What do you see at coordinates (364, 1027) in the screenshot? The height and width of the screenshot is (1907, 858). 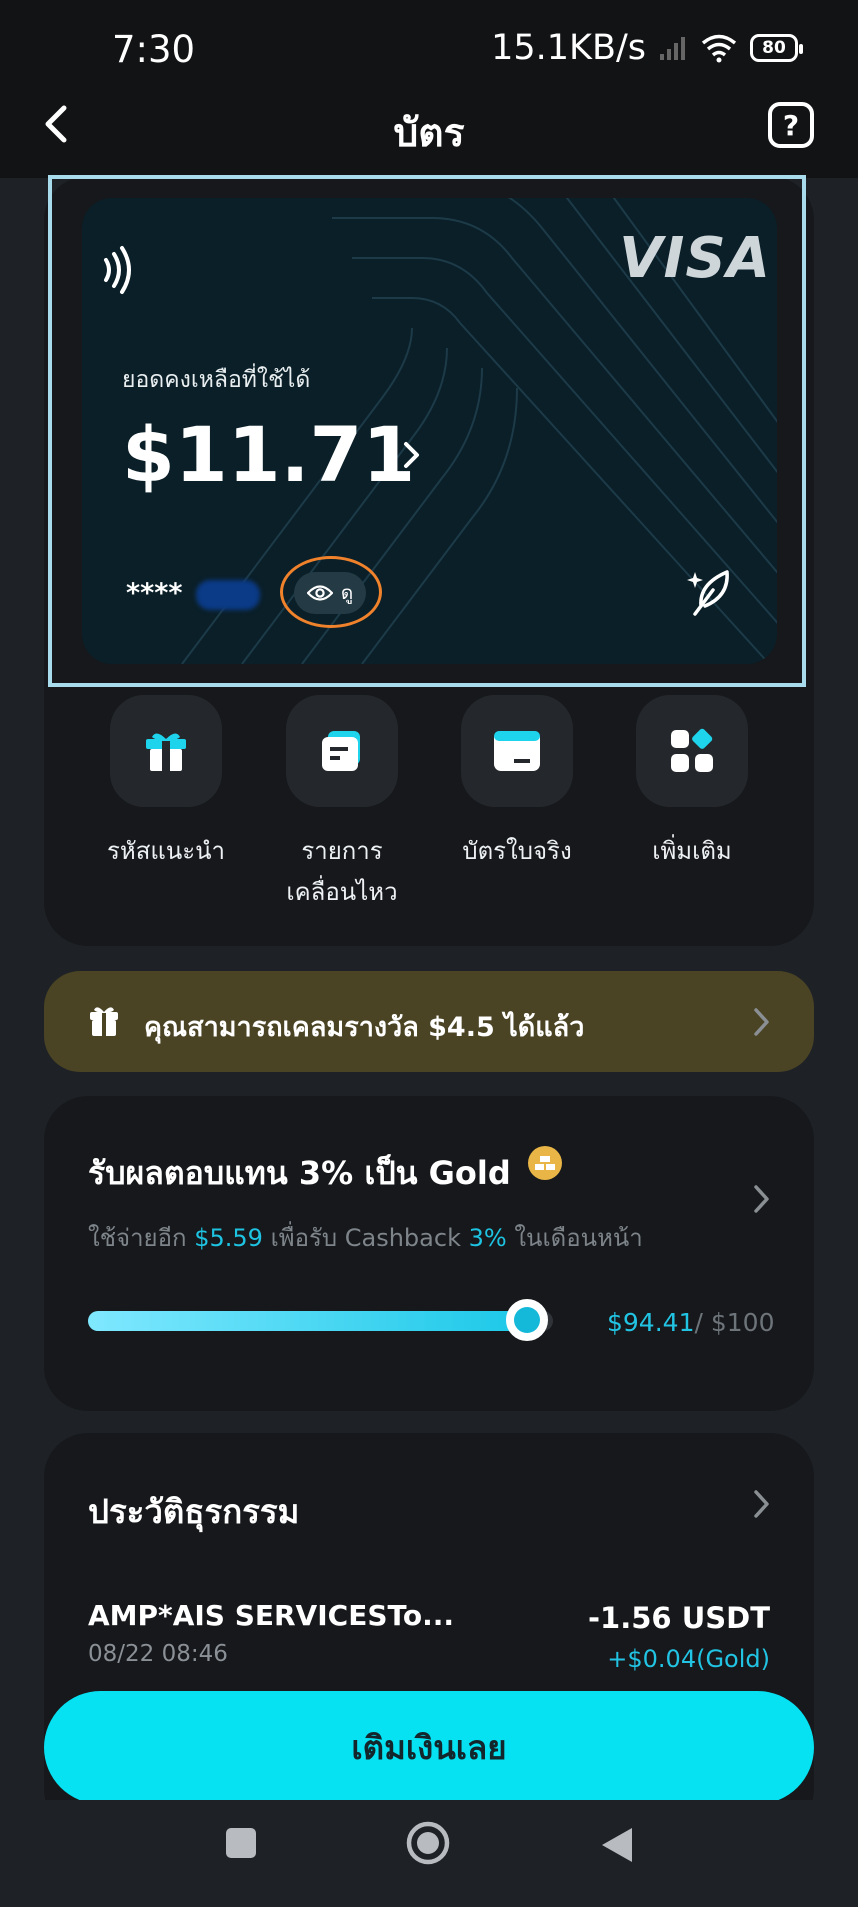 I see `reward-text: คุณสามารถเคลมรางวัล $4.5 ได้แล้ว` at bounding box center [364, 1027].